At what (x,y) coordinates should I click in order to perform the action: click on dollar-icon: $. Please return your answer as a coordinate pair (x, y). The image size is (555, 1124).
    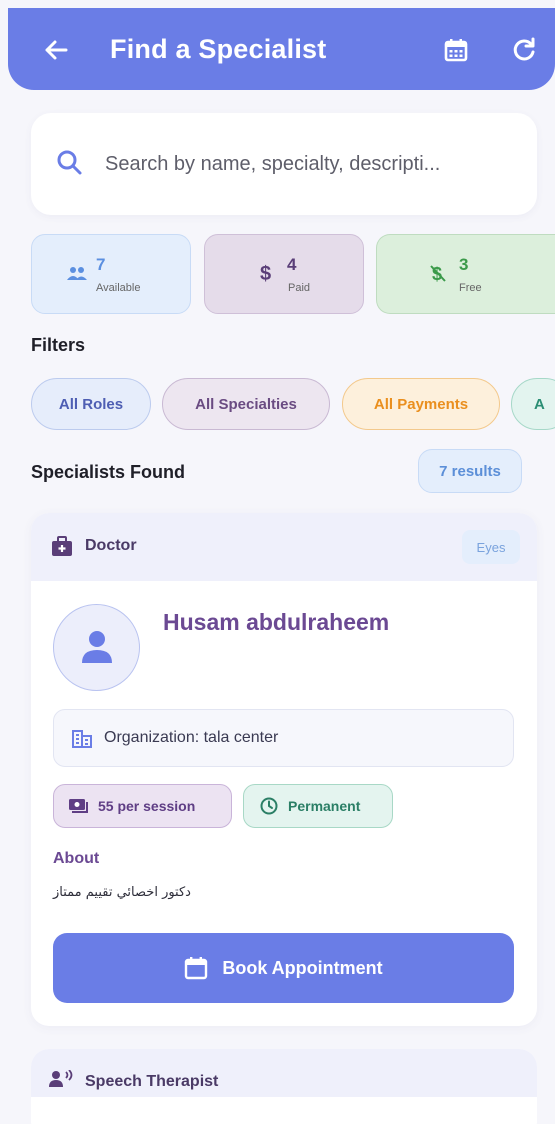
    Looking at the image, I should click on (265, 273).